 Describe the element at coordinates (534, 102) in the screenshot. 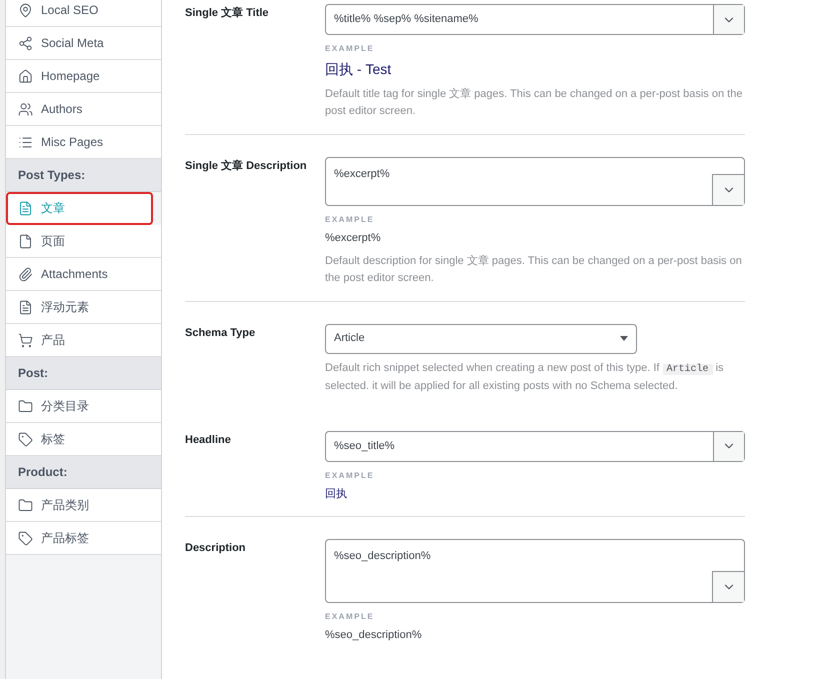

I see `help-text: Default title tag for single 文章 pages. This can be changed on a per-post basis on the post editor screen.` at that location.